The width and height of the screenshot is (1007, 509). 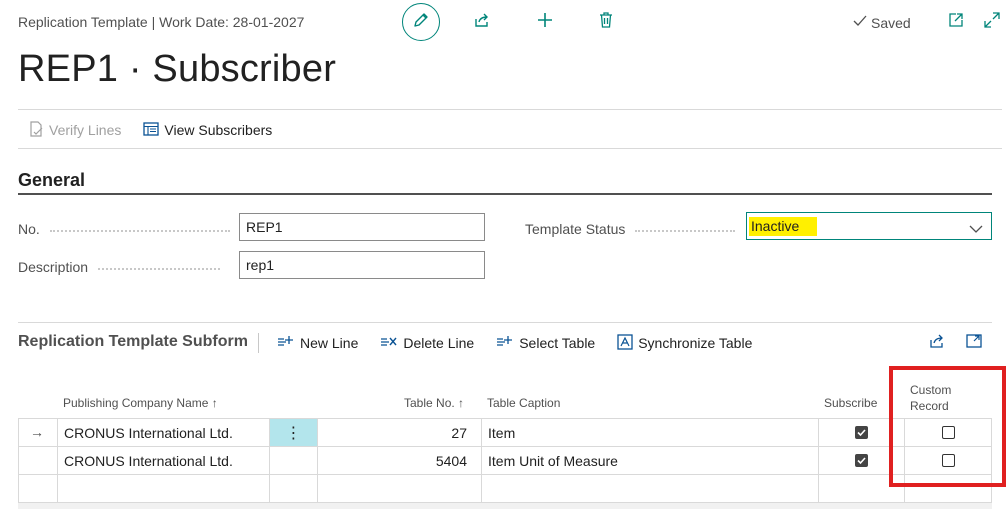 I want to click on grid-footer, so click(x=505, y=506).